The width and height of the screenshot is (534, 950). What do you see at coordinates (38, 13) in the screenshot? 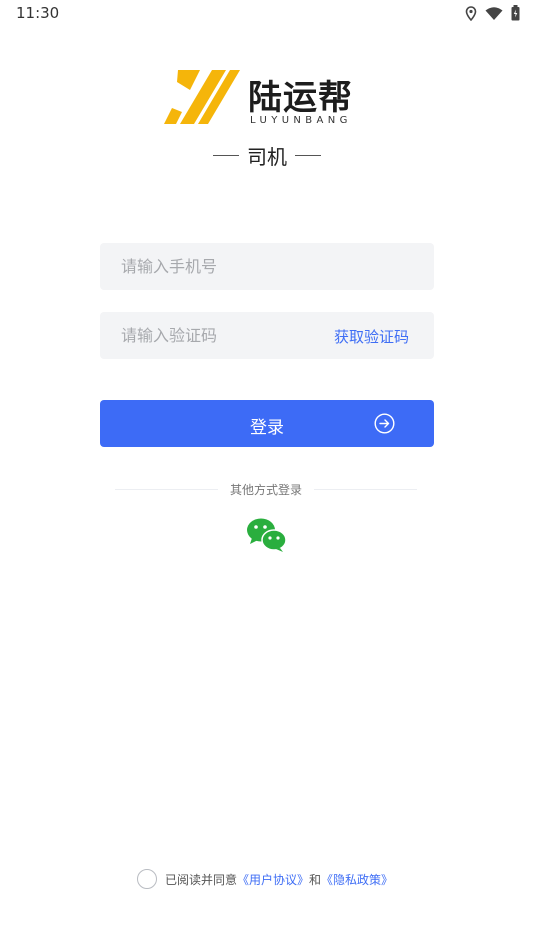
I see `status-time: 11:30` at bounding box center [38, 13].